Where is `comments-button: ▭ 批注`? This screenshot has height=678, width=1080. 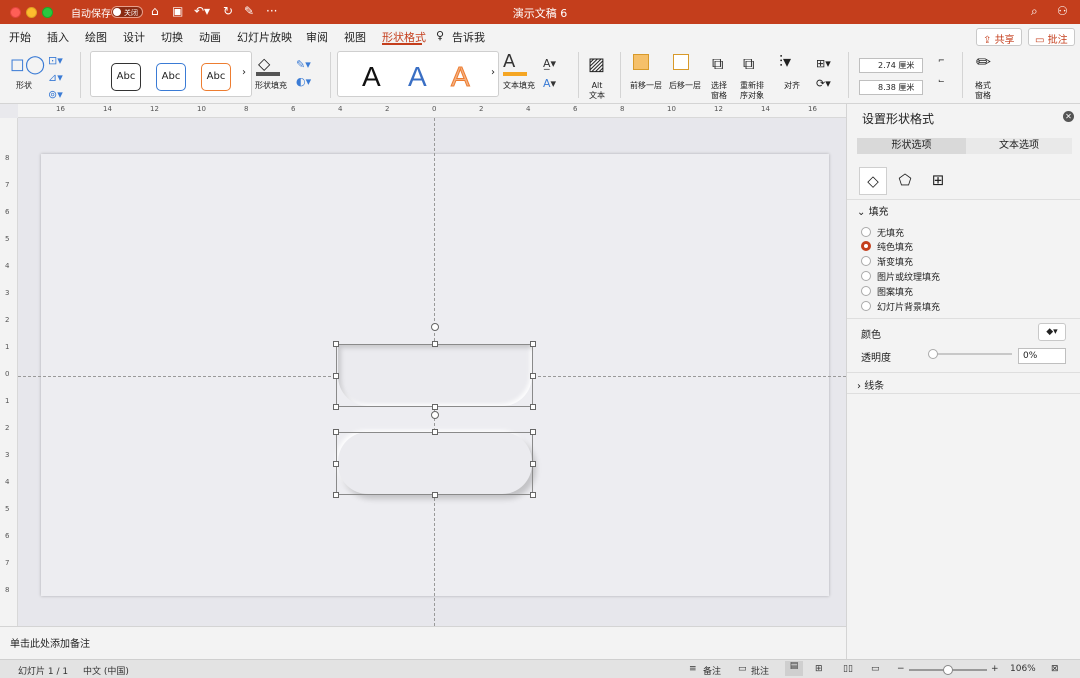 comments-button: ▭ 批注 is located at coordinates (1051, 37).